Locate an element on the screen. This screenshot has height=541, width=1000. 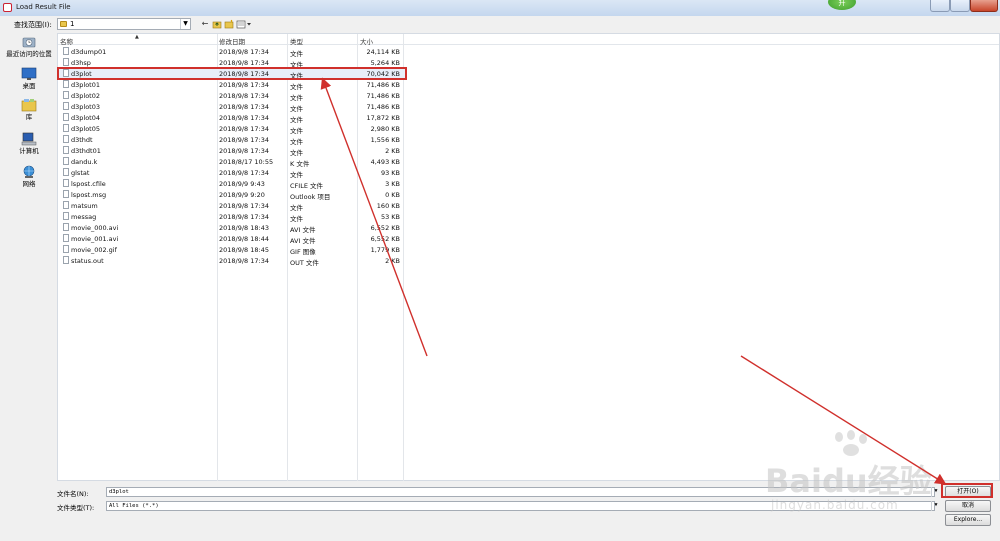
file-row: d3thdt01 2018/9/8 17:34 文件 2 KB is located at coordinates (231, 151).